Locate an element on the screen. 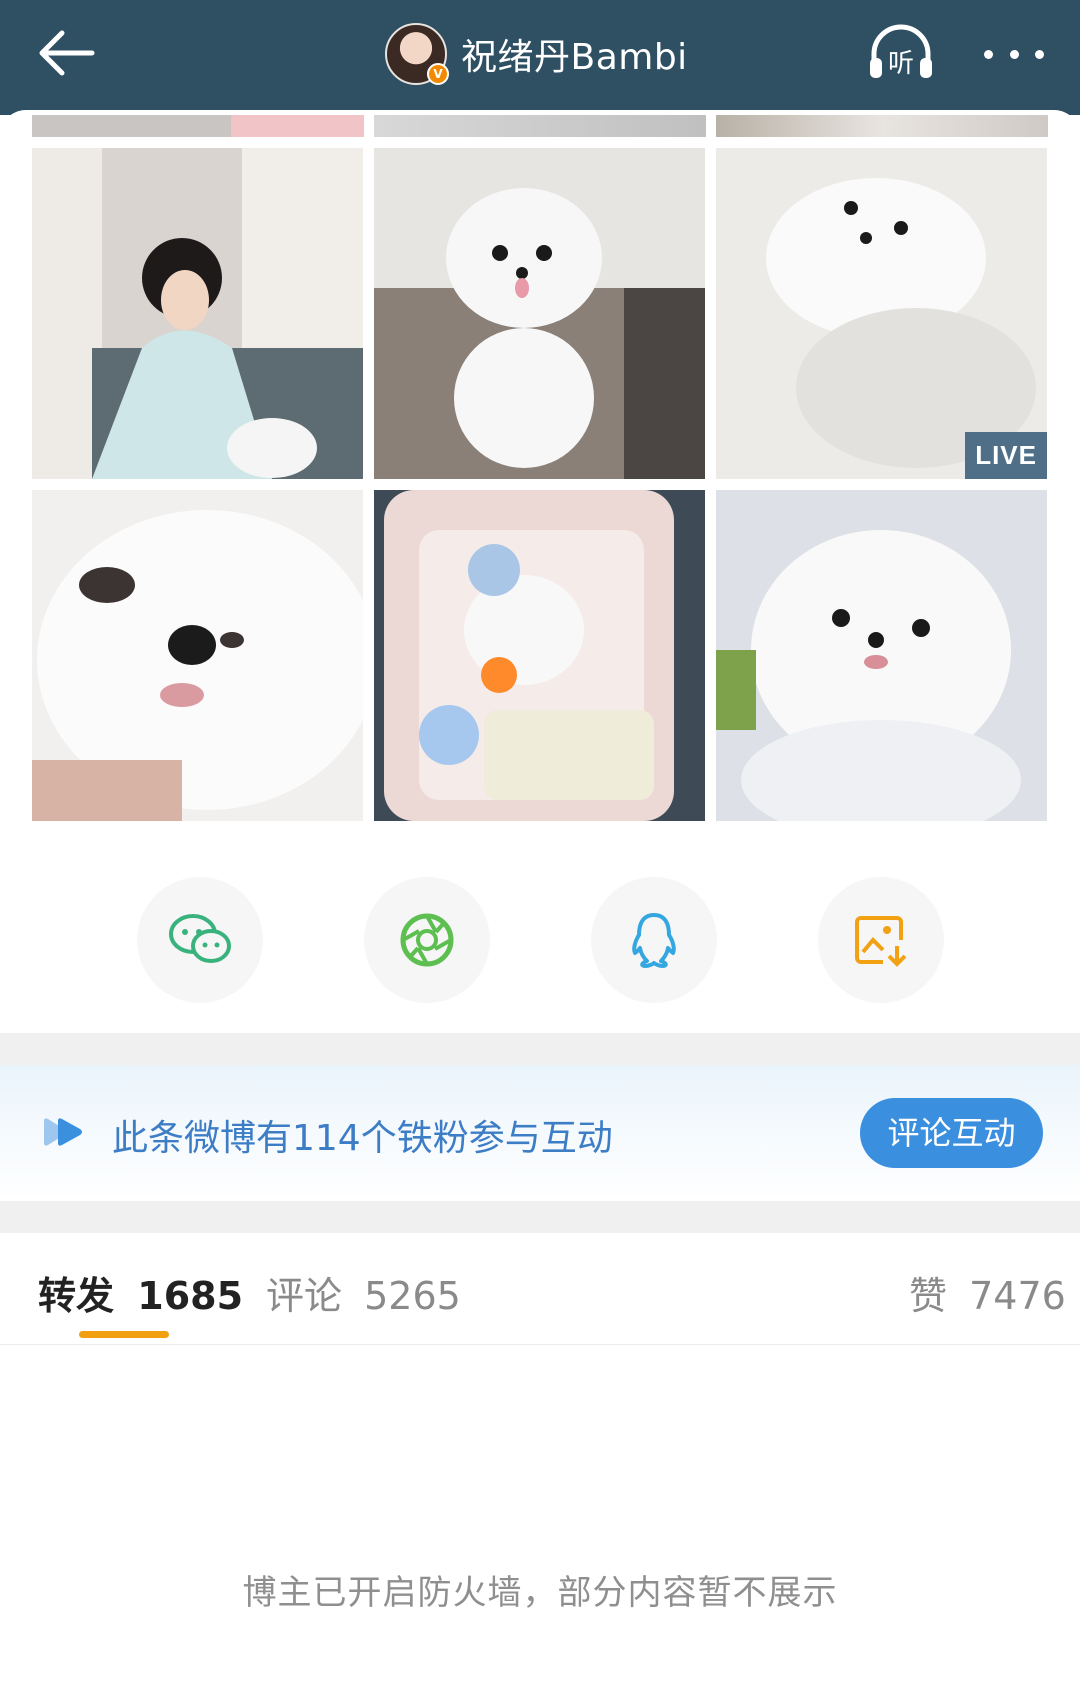 The image size is (1080, 1681). photo-puppy-closeup is located at coordinates (197, 655).